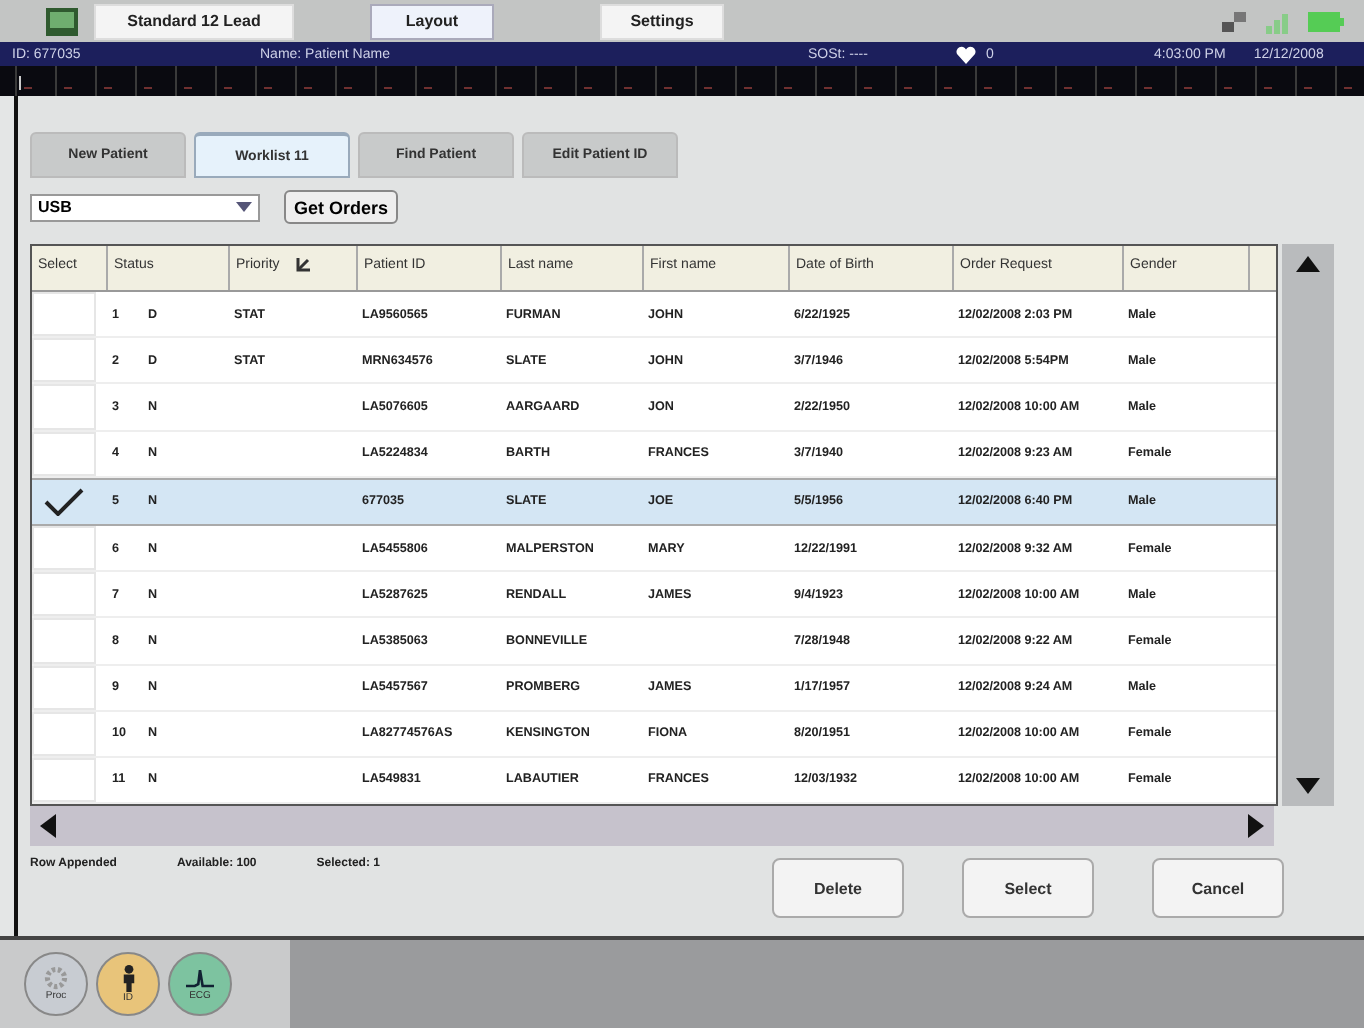  What do you see at coordinates (1308, 786) in the screenshot?
I see `scroll-down-icon` at bounding box center [1308, 786].